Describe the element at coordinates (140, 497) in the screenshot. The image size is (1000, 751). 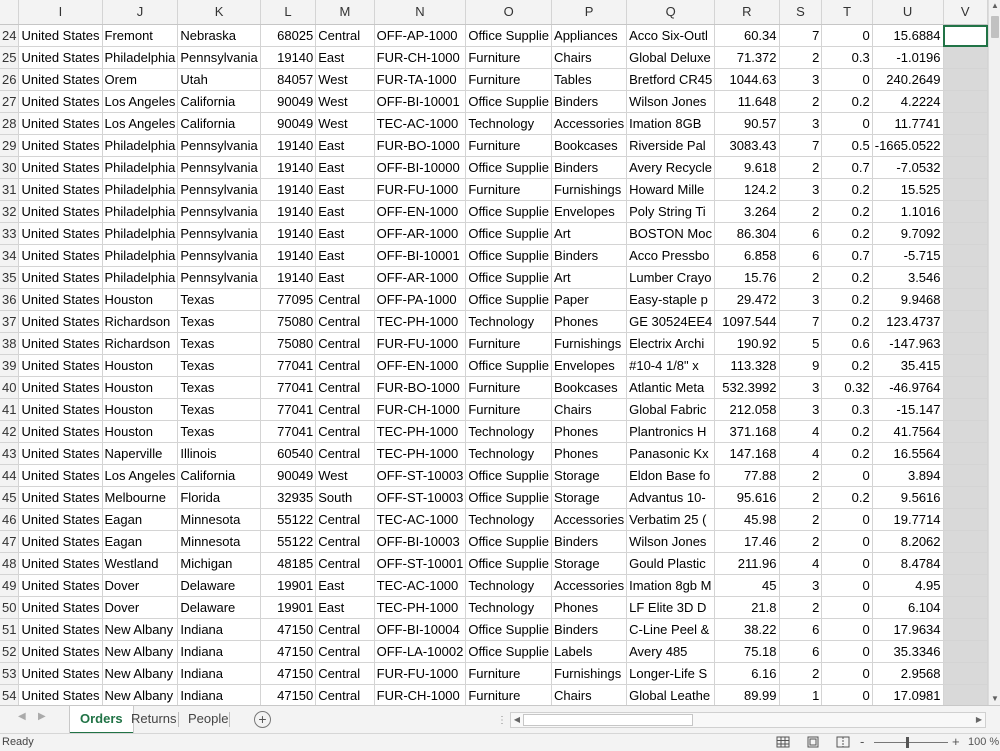
I see `cell-j: Melbourne` at that location.